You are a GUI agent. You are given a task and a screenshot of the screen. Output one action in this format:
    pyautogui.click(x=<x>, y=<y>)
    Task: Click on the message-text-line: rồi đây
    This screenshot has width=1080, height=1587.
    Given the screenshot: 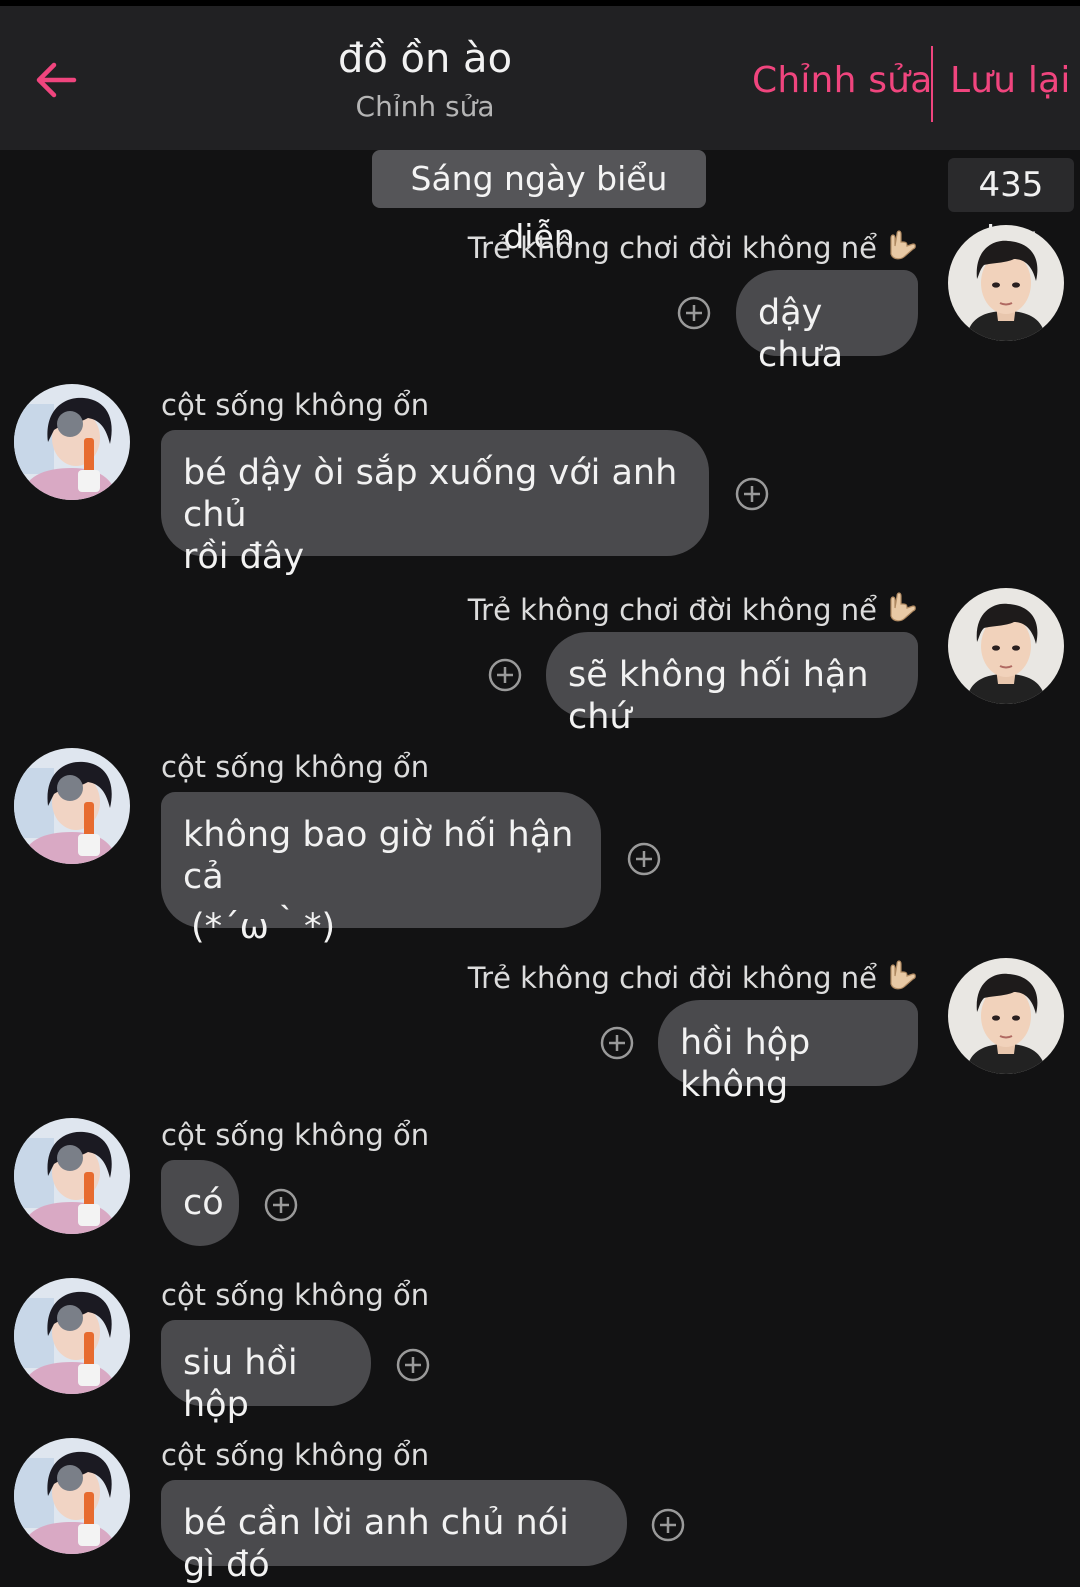 What is the action you would take?
    pyautogui.click(x=244, y=557)
    